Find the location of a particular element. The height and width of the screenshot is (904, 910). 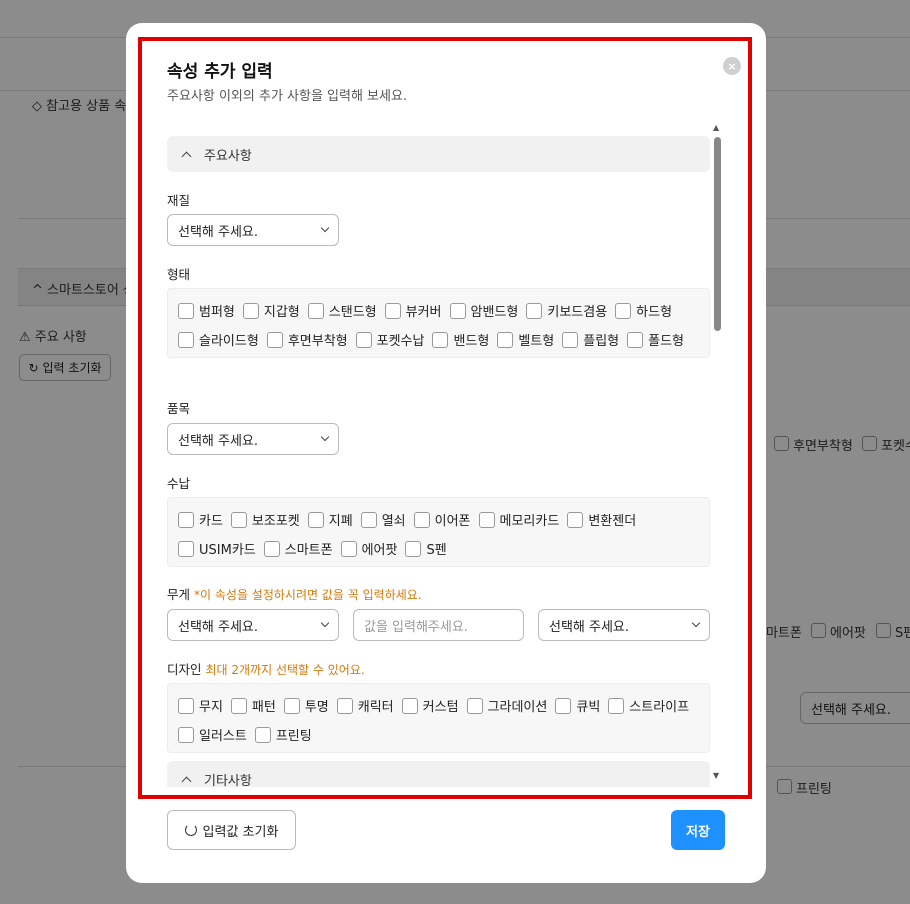

design-option: 프린팅 is located at coordinates (283, 734).